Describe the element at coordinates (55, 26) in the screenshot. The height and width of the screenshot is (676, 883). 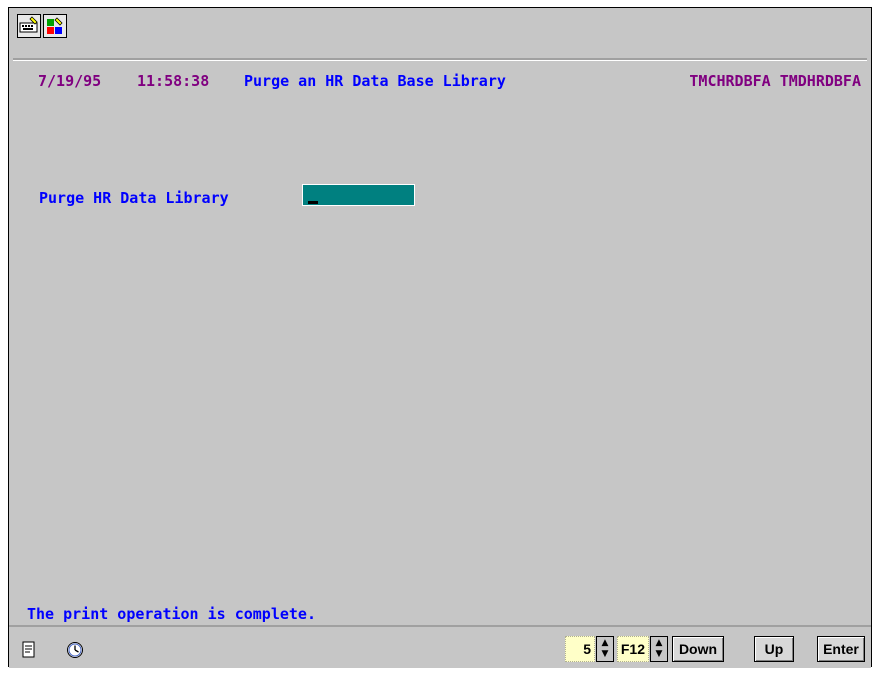
I see `color-palette-icon` at that location.